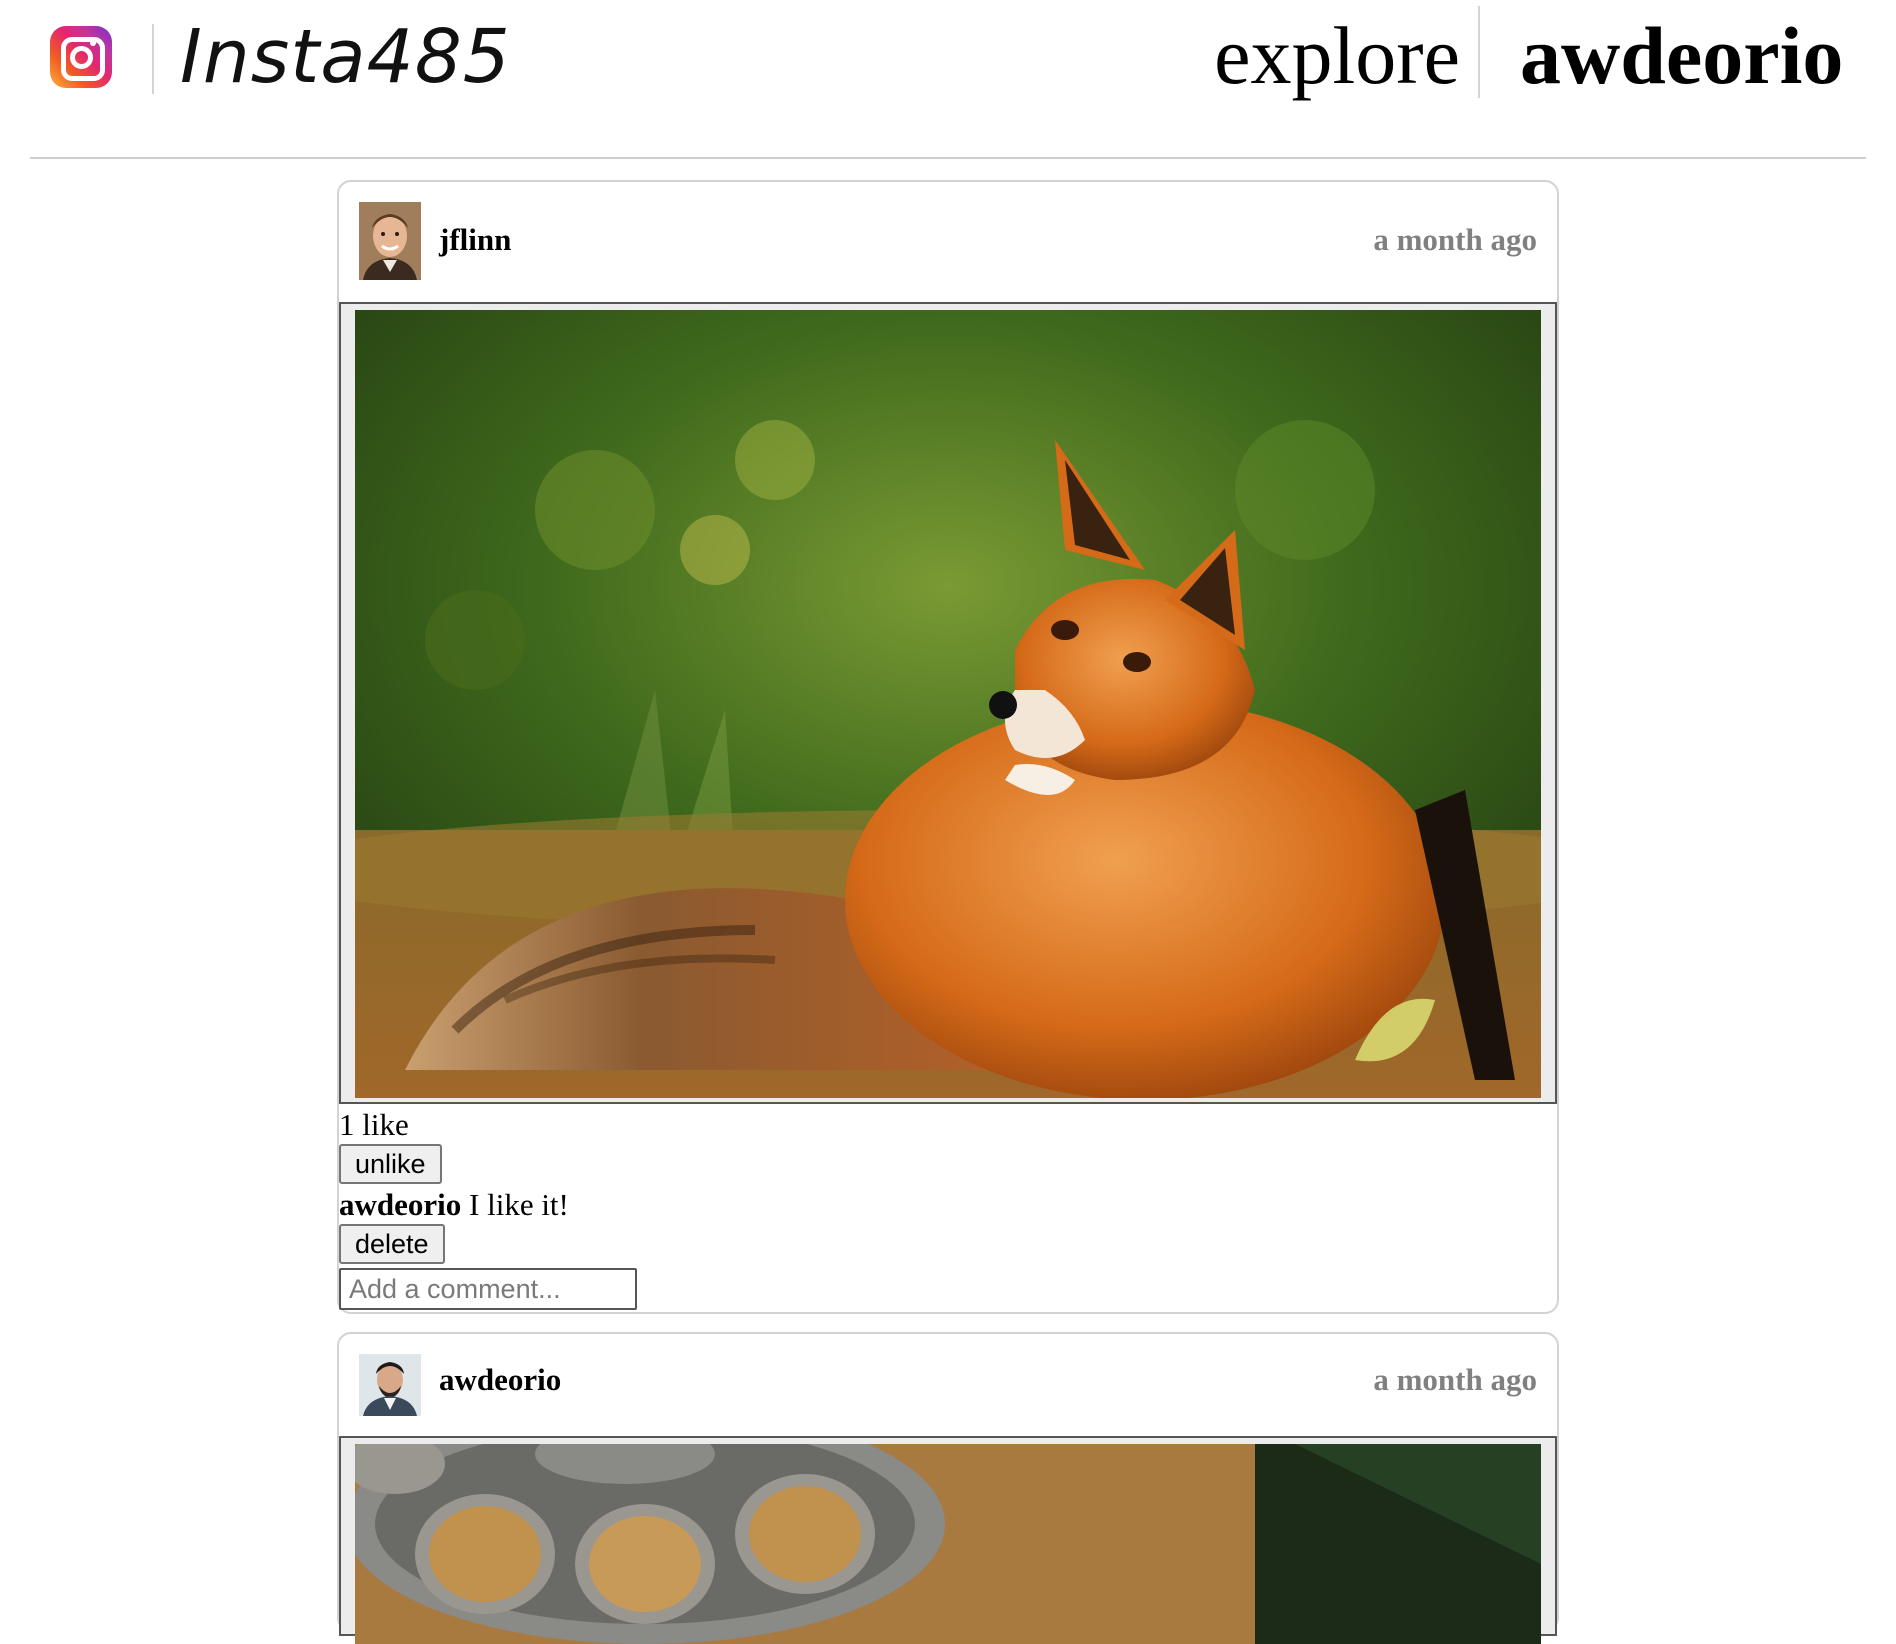 The height and width of the screenshot is (1644, 1896). What do you see at coordinates (392, 1244) in the screenshot?
I see `delete-comment-button: delete` at bounding box center [392, 1244].